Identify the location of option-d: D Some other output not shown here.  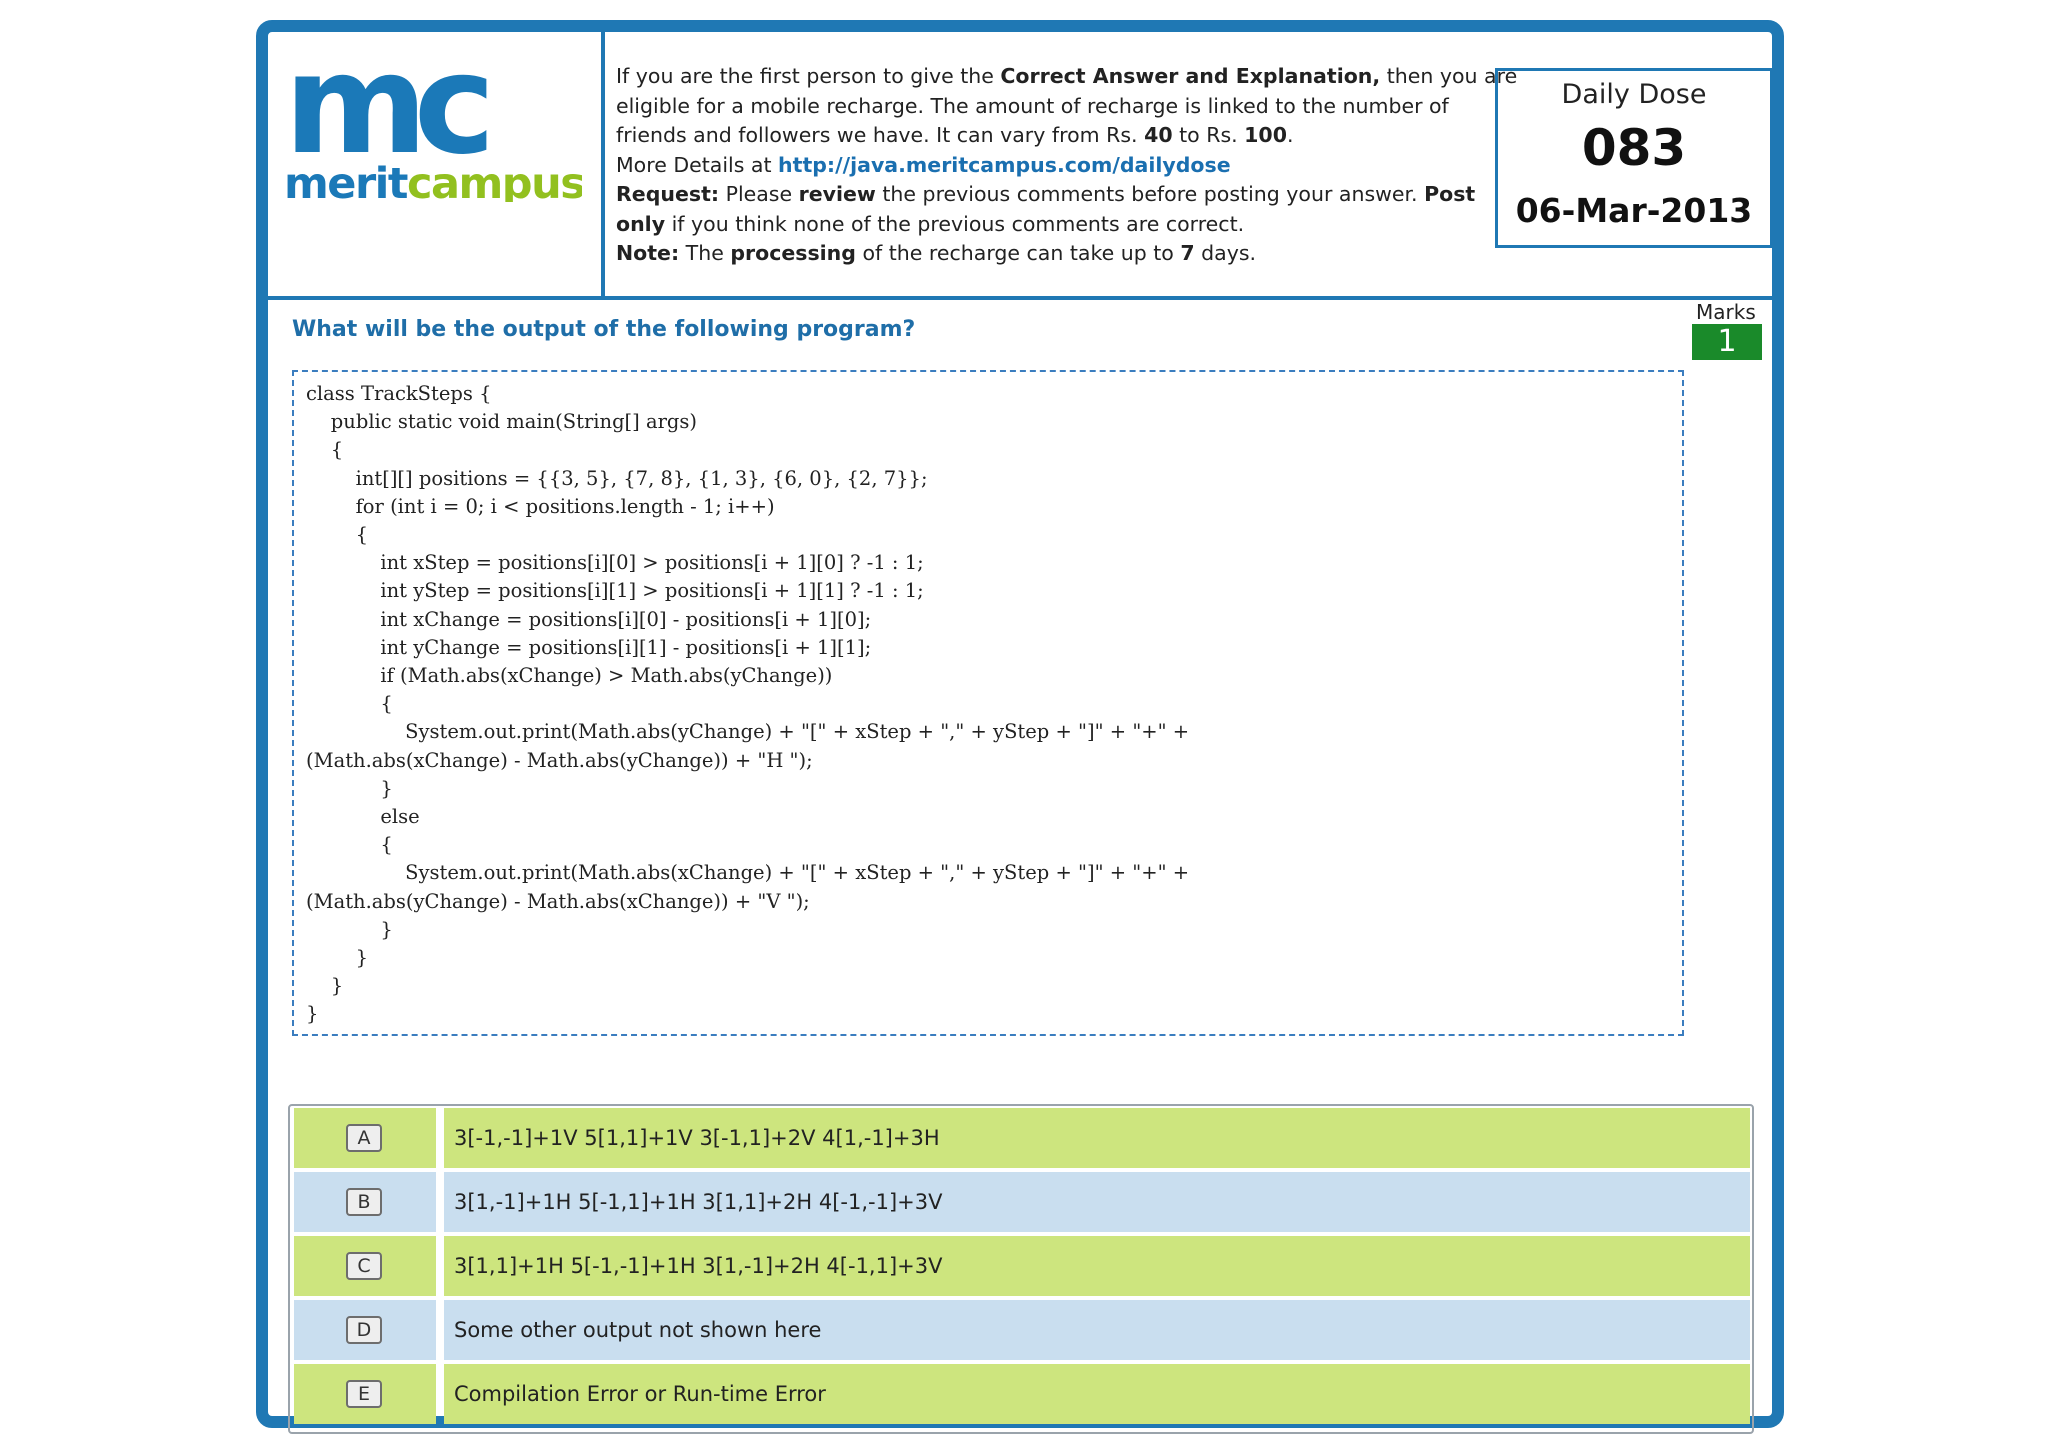
(1022, 1330).